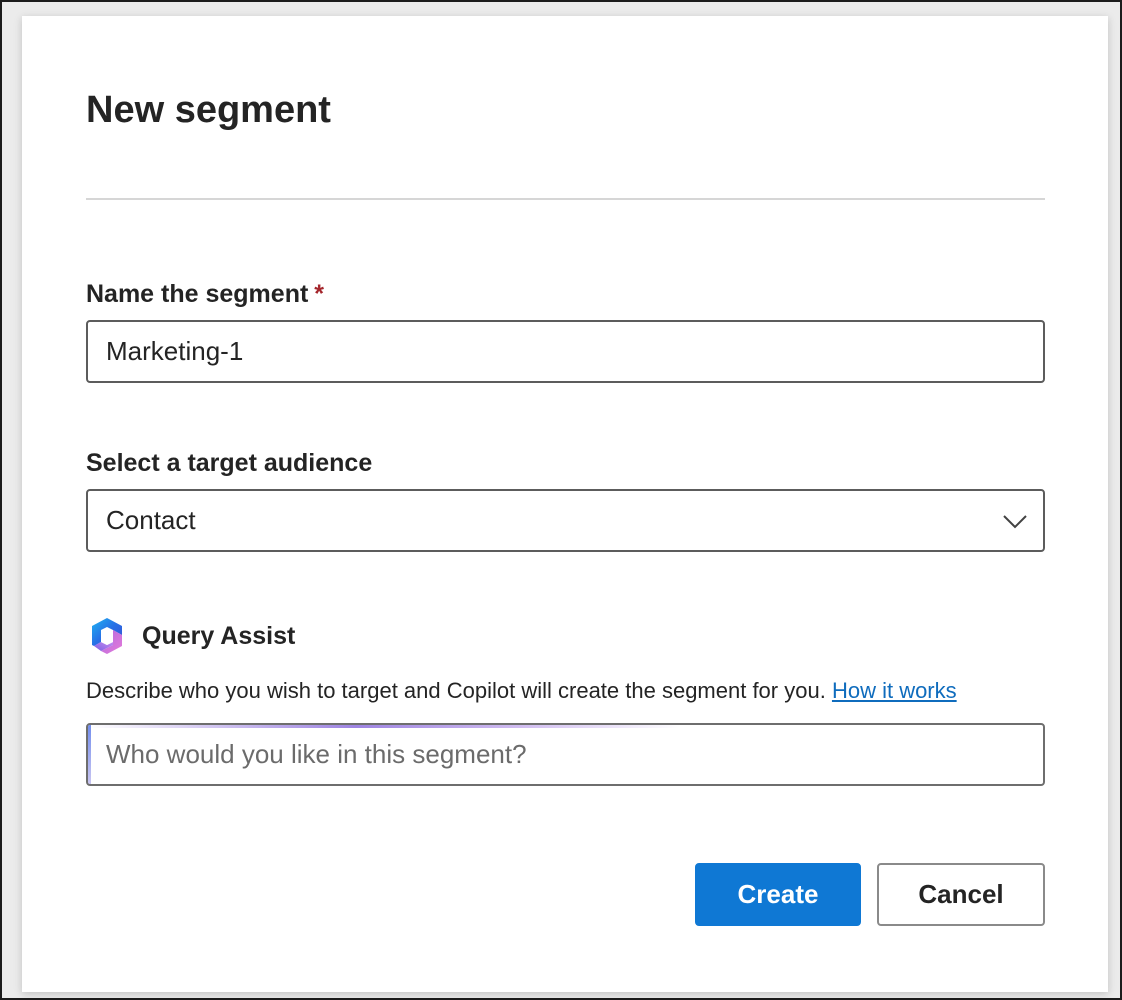 This screenshot has height=1000, width=1122. What do you see at coordinates (197, 294) in the screenshot?
I see `segment-name-label-text: Name the segment` at bounding box center [197, 294].